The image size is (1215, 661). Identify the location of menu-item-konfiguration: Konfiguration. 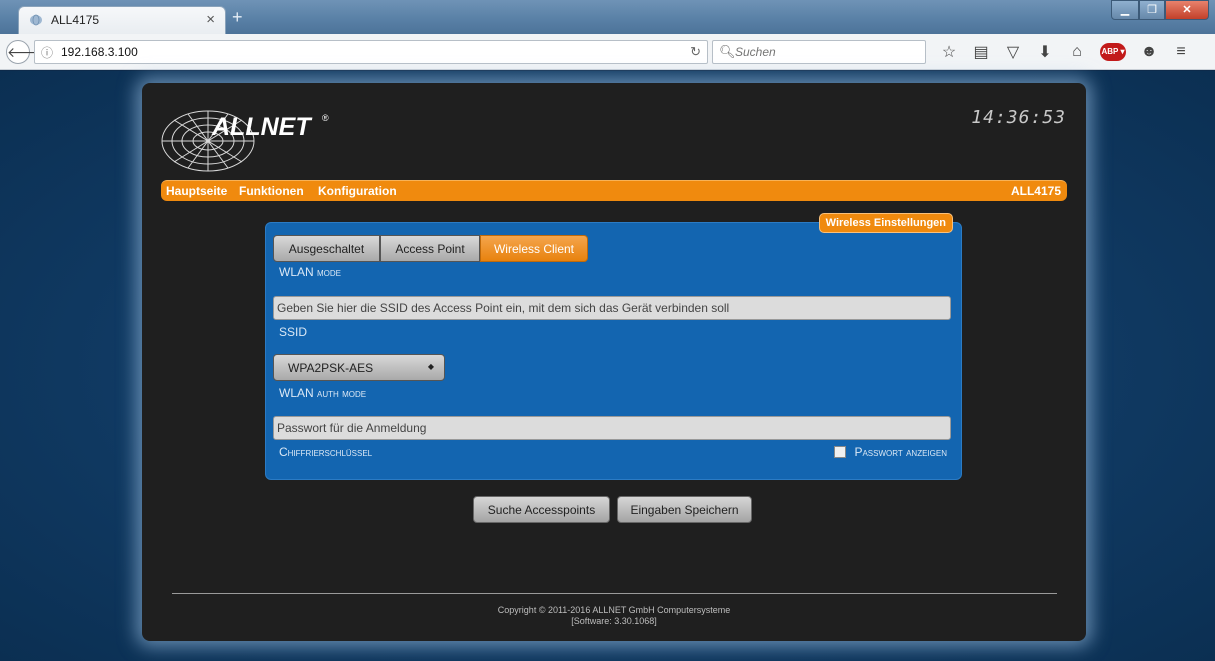
(357, 191).